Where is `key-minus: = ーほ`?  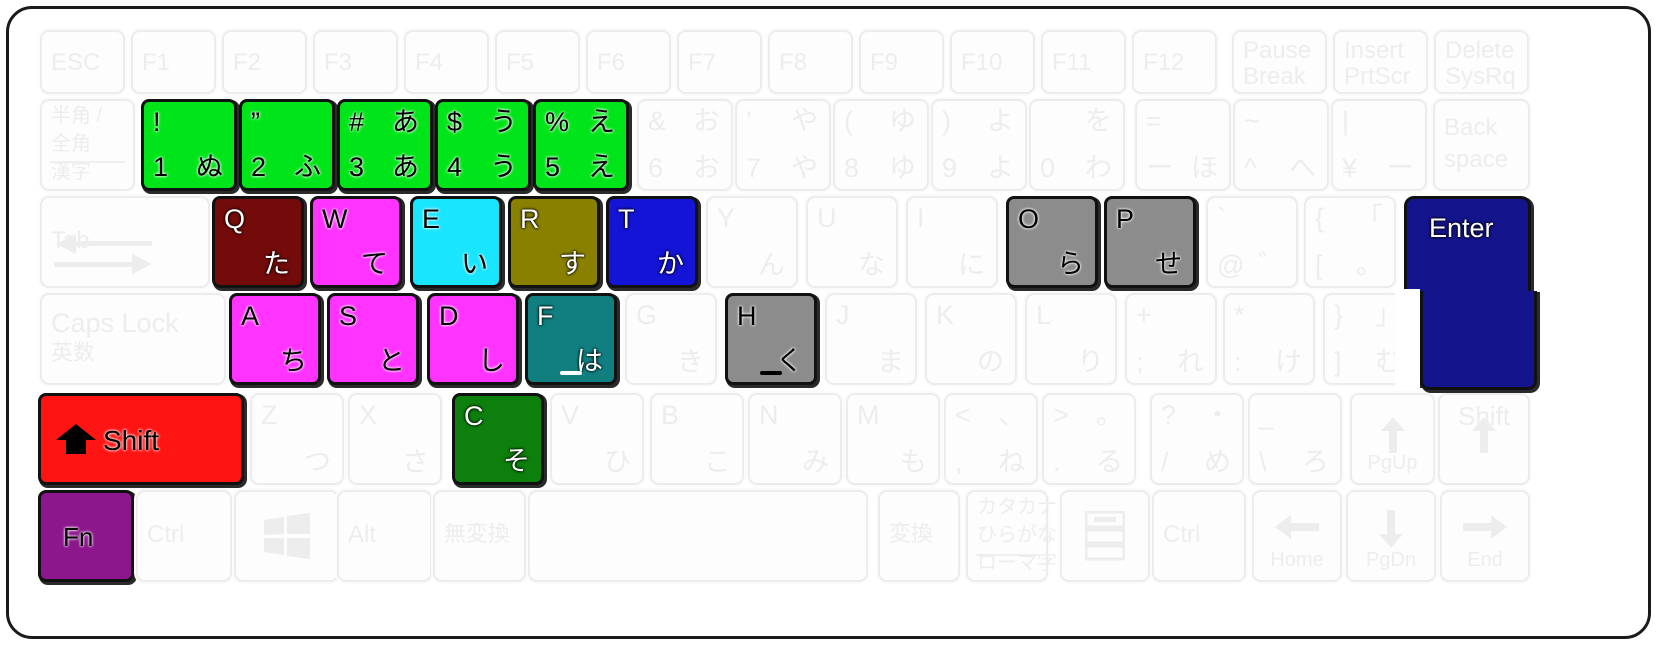 key-minus: = ーほ is located at coordinates (1183, 145).